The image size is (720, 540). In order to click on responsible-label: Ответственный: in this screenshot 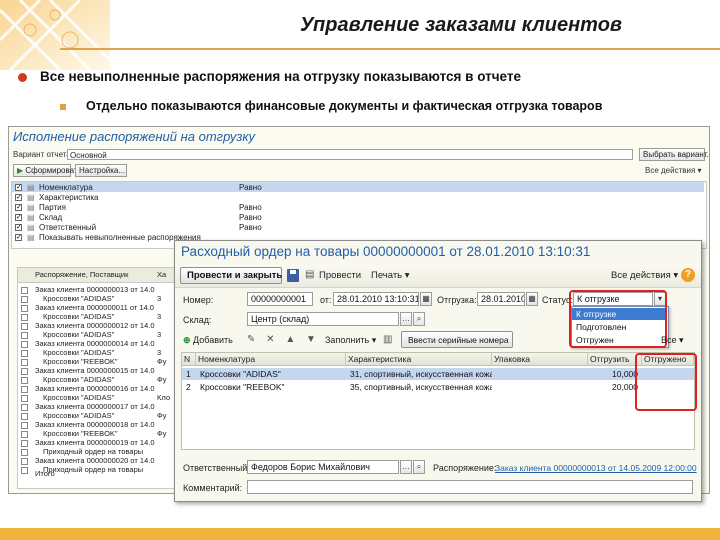, I will do `click(216, 468)`.